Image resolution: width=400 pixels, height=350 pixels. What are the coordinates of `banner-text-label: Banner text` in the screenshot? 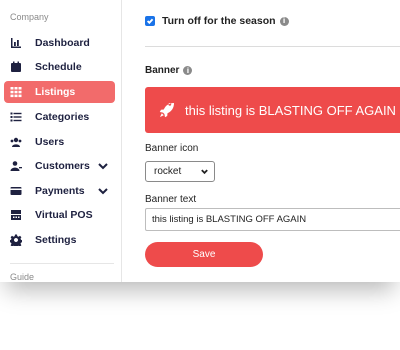 It's located at (171, 199).